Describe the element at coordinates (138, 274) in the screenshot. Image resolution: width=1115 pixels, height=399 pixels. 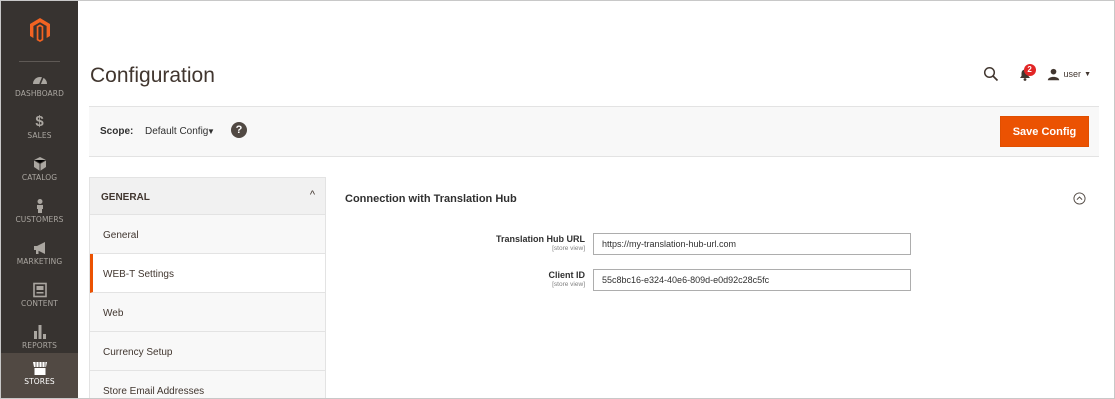
I see `tab-label: WEB-T Settings` at that location.